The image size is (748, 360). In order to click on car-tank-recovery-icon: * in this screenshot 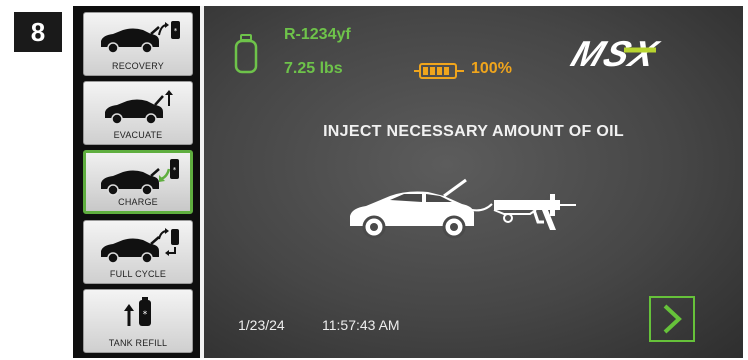, I will do `click(138, 37)`.